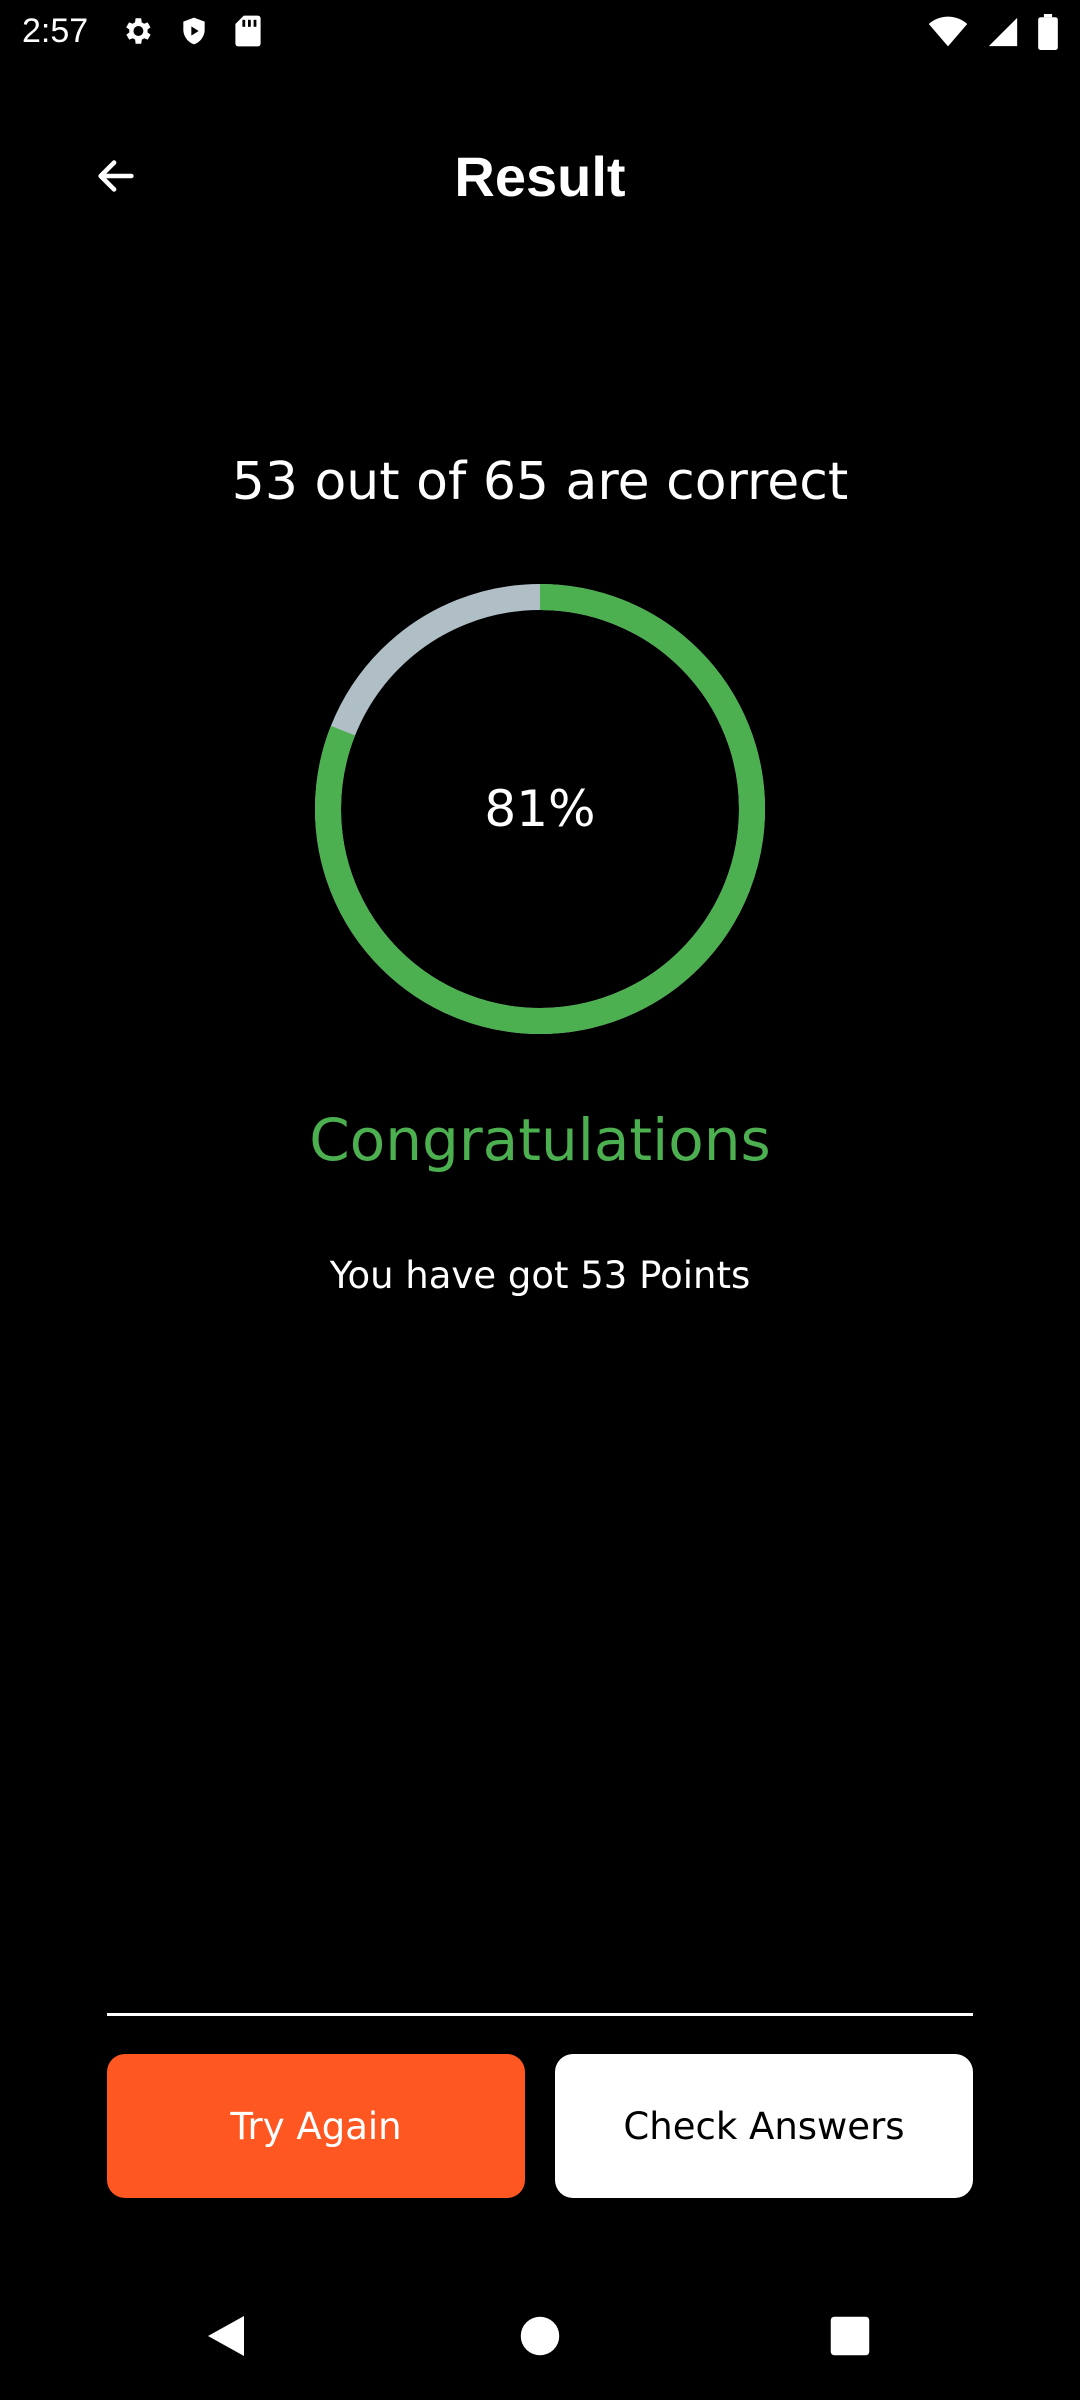  I want to click on score-percent: 81%, so click(540, 809).